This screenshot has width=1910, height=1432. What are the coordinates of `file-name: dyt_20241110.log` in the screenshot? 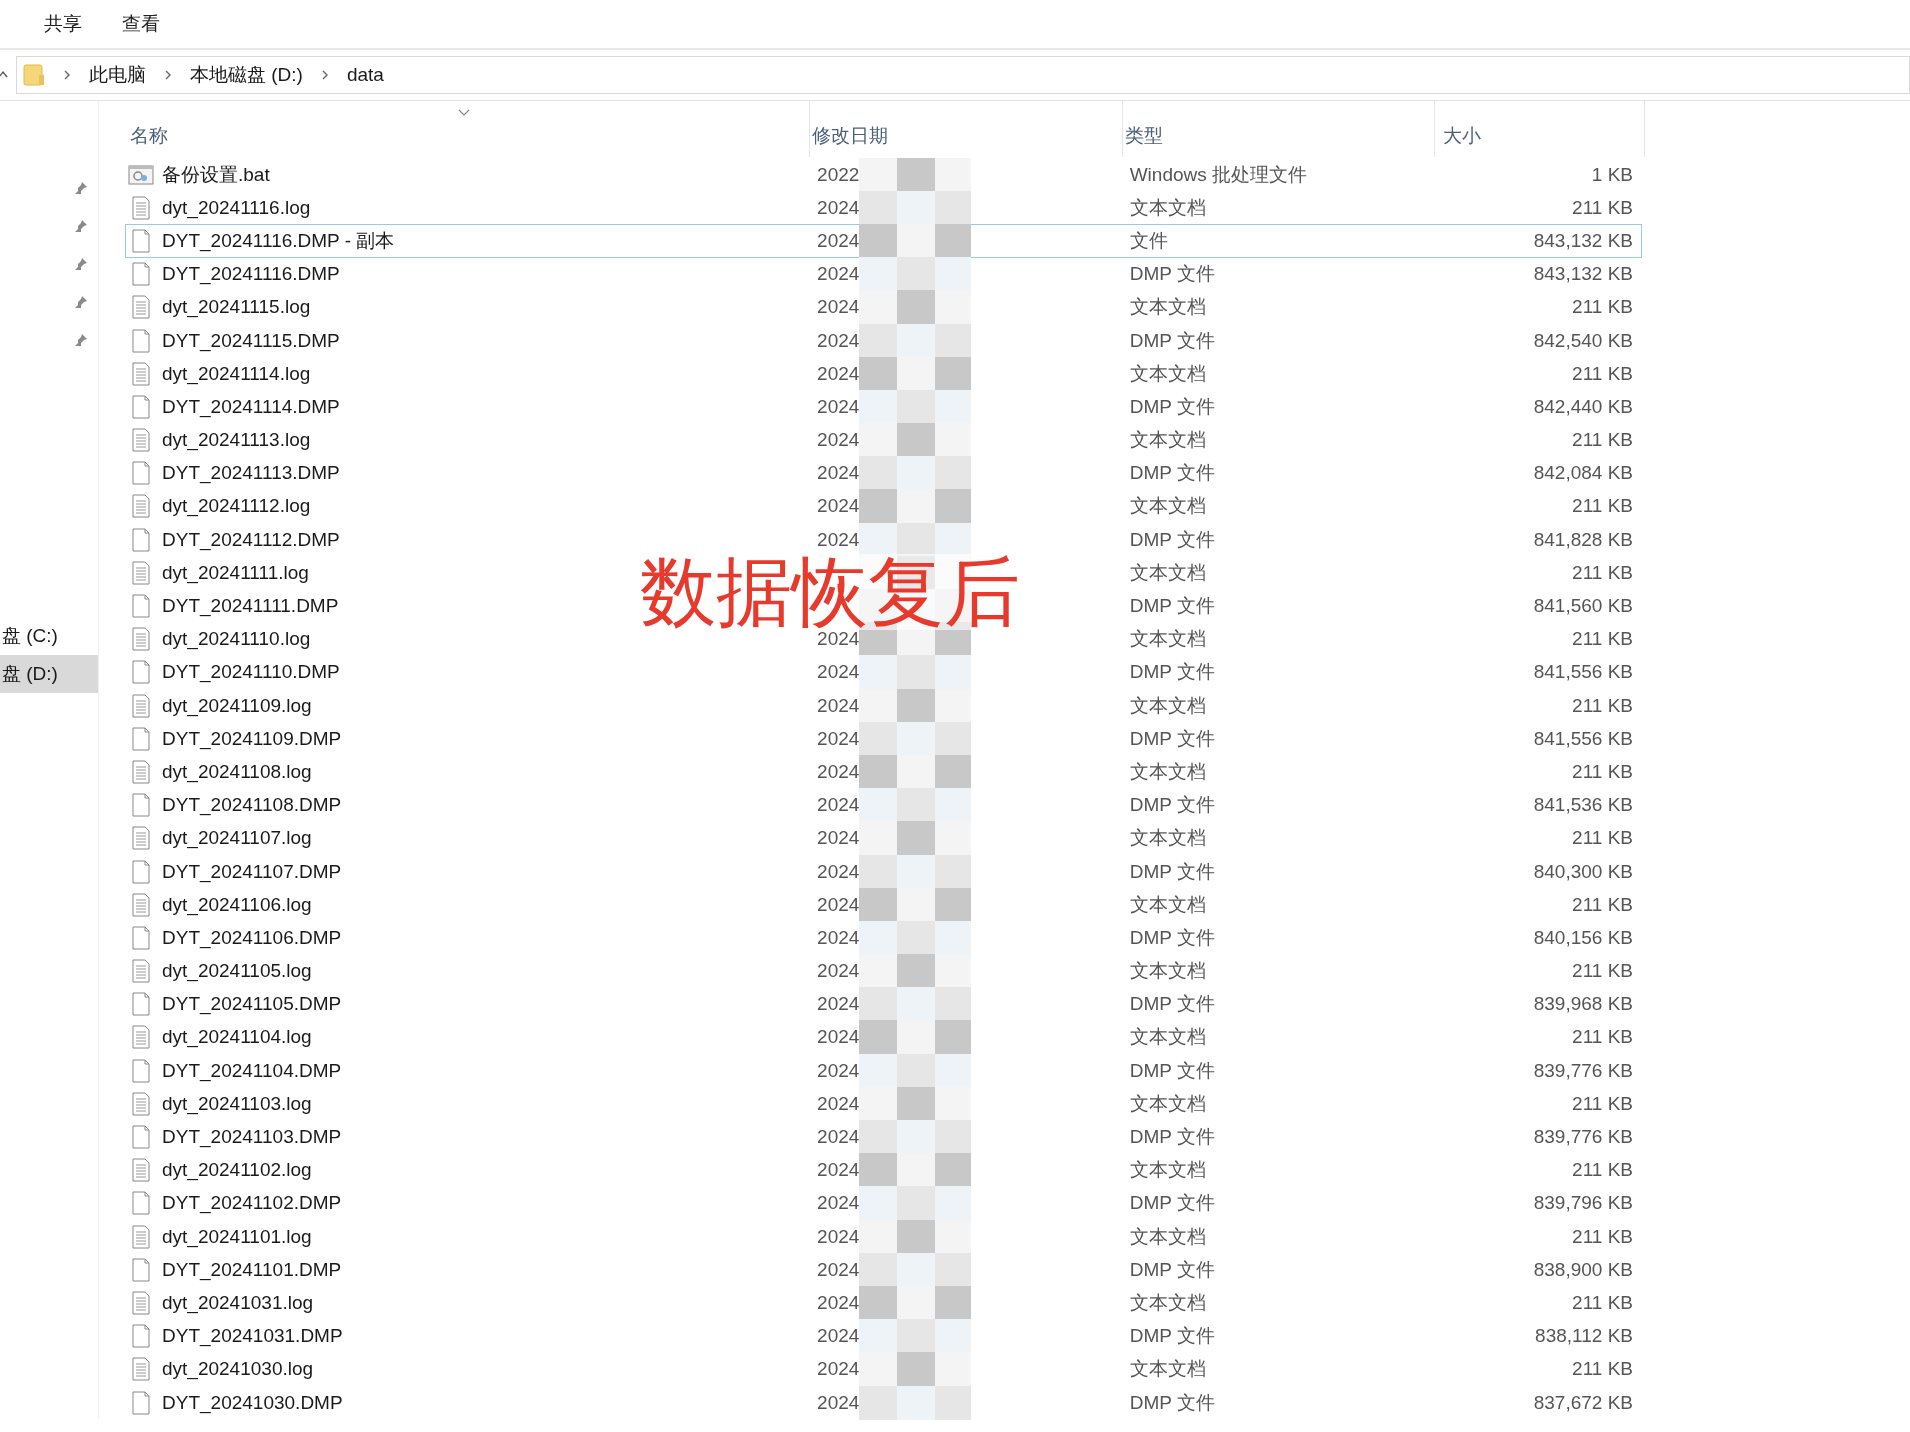 It's located at (236, 639).